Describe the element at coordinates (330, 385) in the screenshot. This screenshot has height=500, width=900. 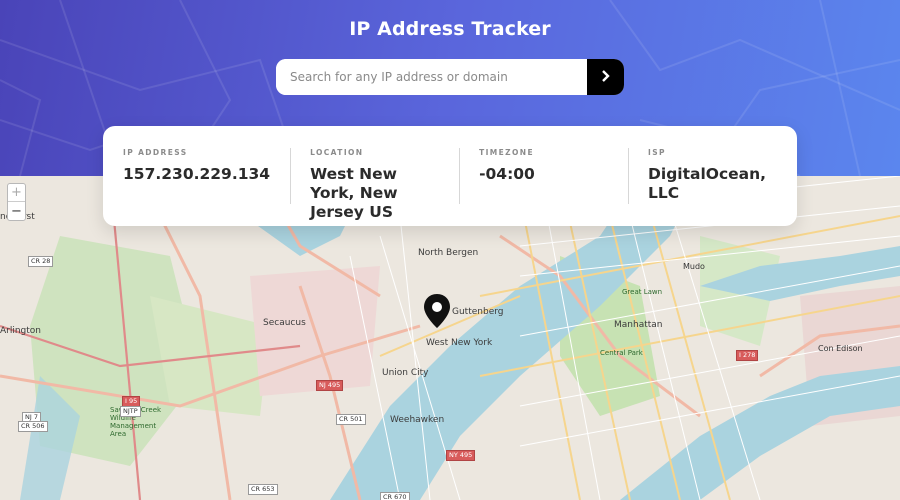
I see `road-shield-nj495: NJ 495` at that location.